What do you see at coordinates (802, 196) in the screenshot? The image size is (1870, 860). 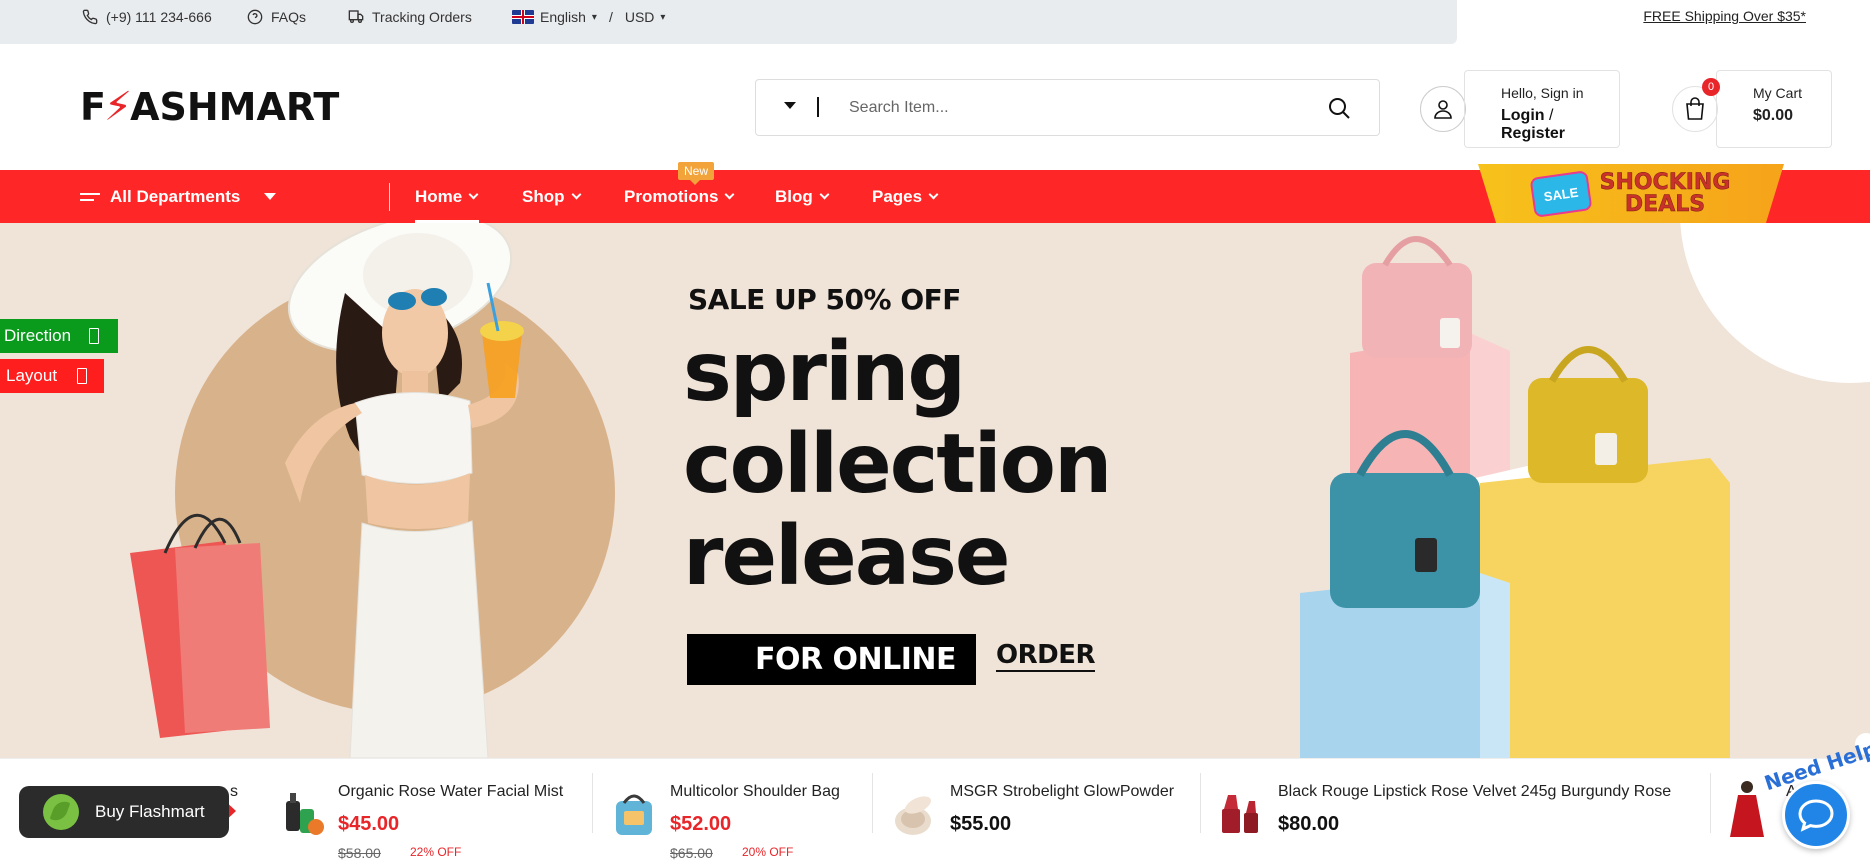 I see `nav-blog: Blog` at bounding box center [802, 196].